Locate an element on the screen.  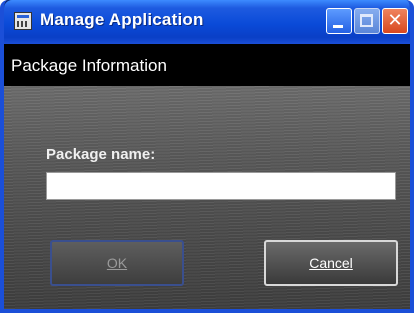
package-name-input is located at coordinates (221, 186).